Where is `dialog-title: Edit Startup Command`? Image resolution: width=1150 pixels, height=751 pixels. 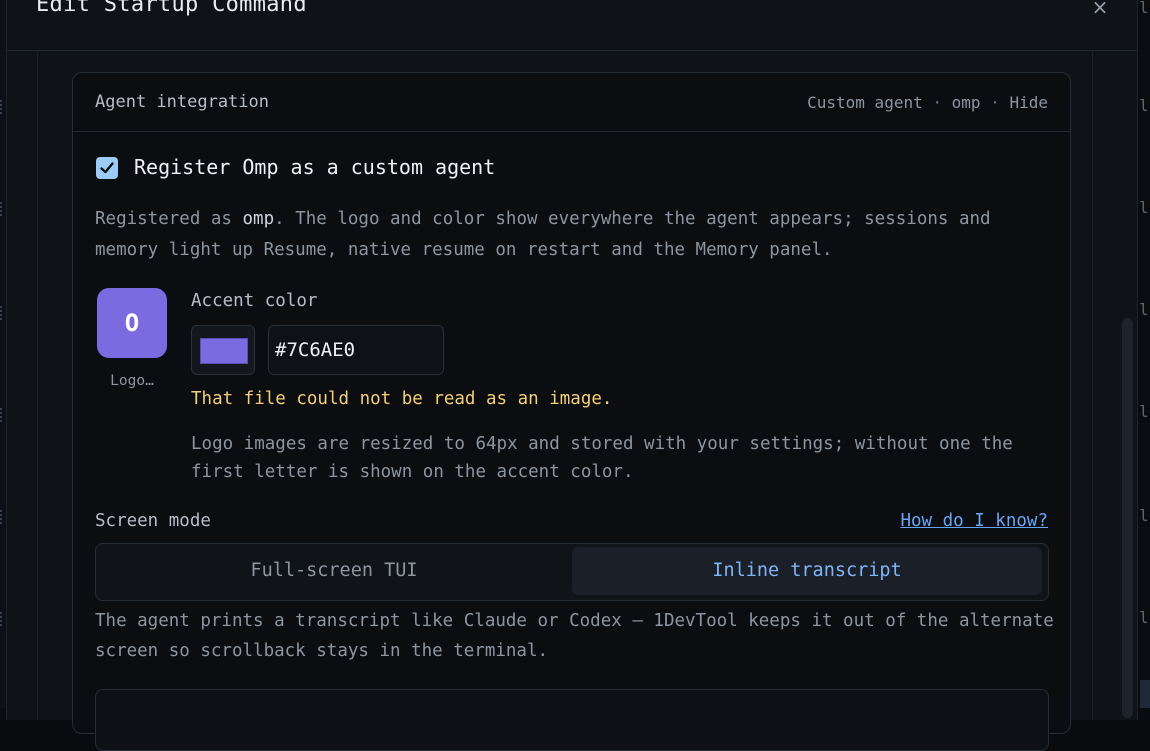
dialog-title: Edit Startup Command is located at coordinates (171, 8).